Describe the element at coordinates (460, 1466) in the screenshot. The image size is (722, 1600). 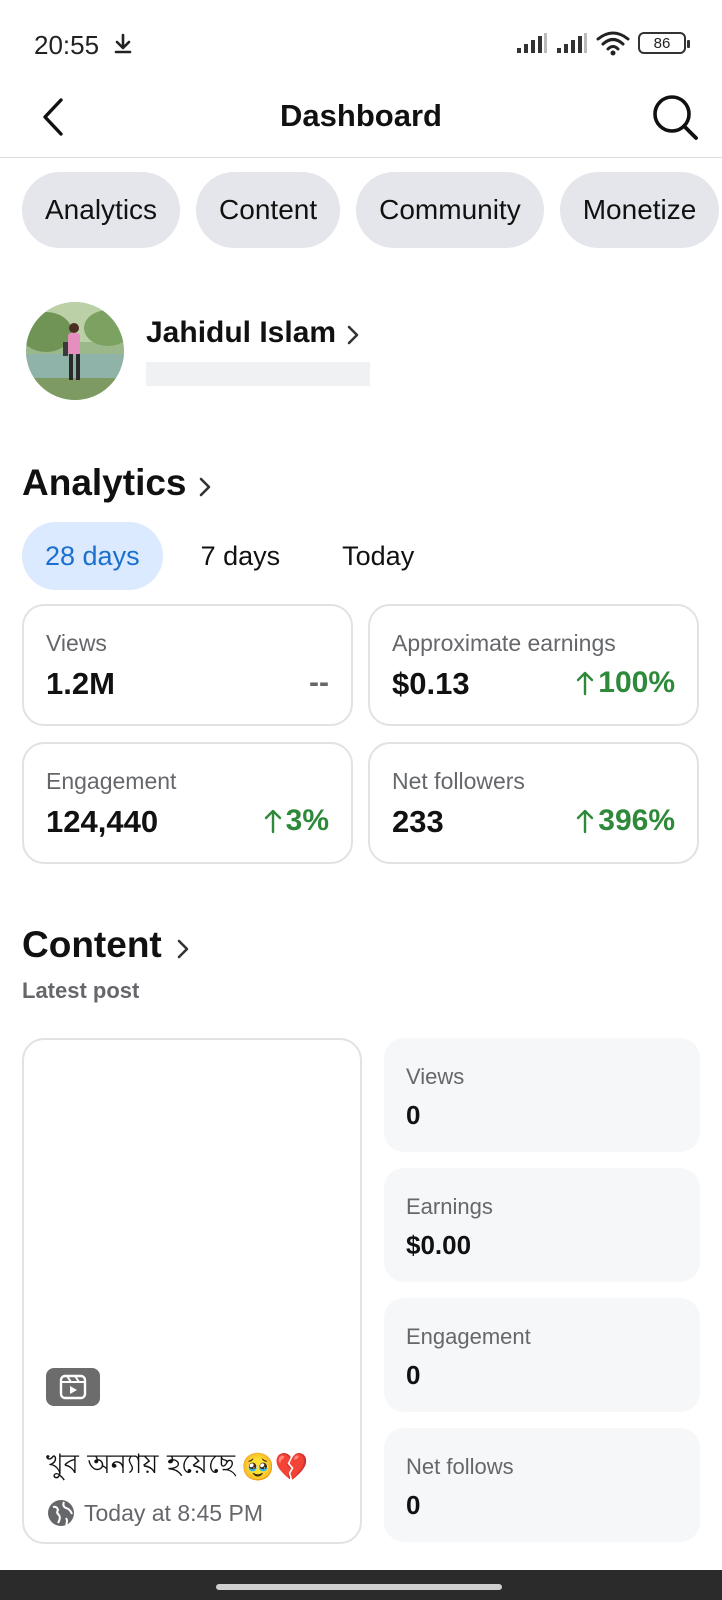
I see `metric-label: Net follows` at that location.